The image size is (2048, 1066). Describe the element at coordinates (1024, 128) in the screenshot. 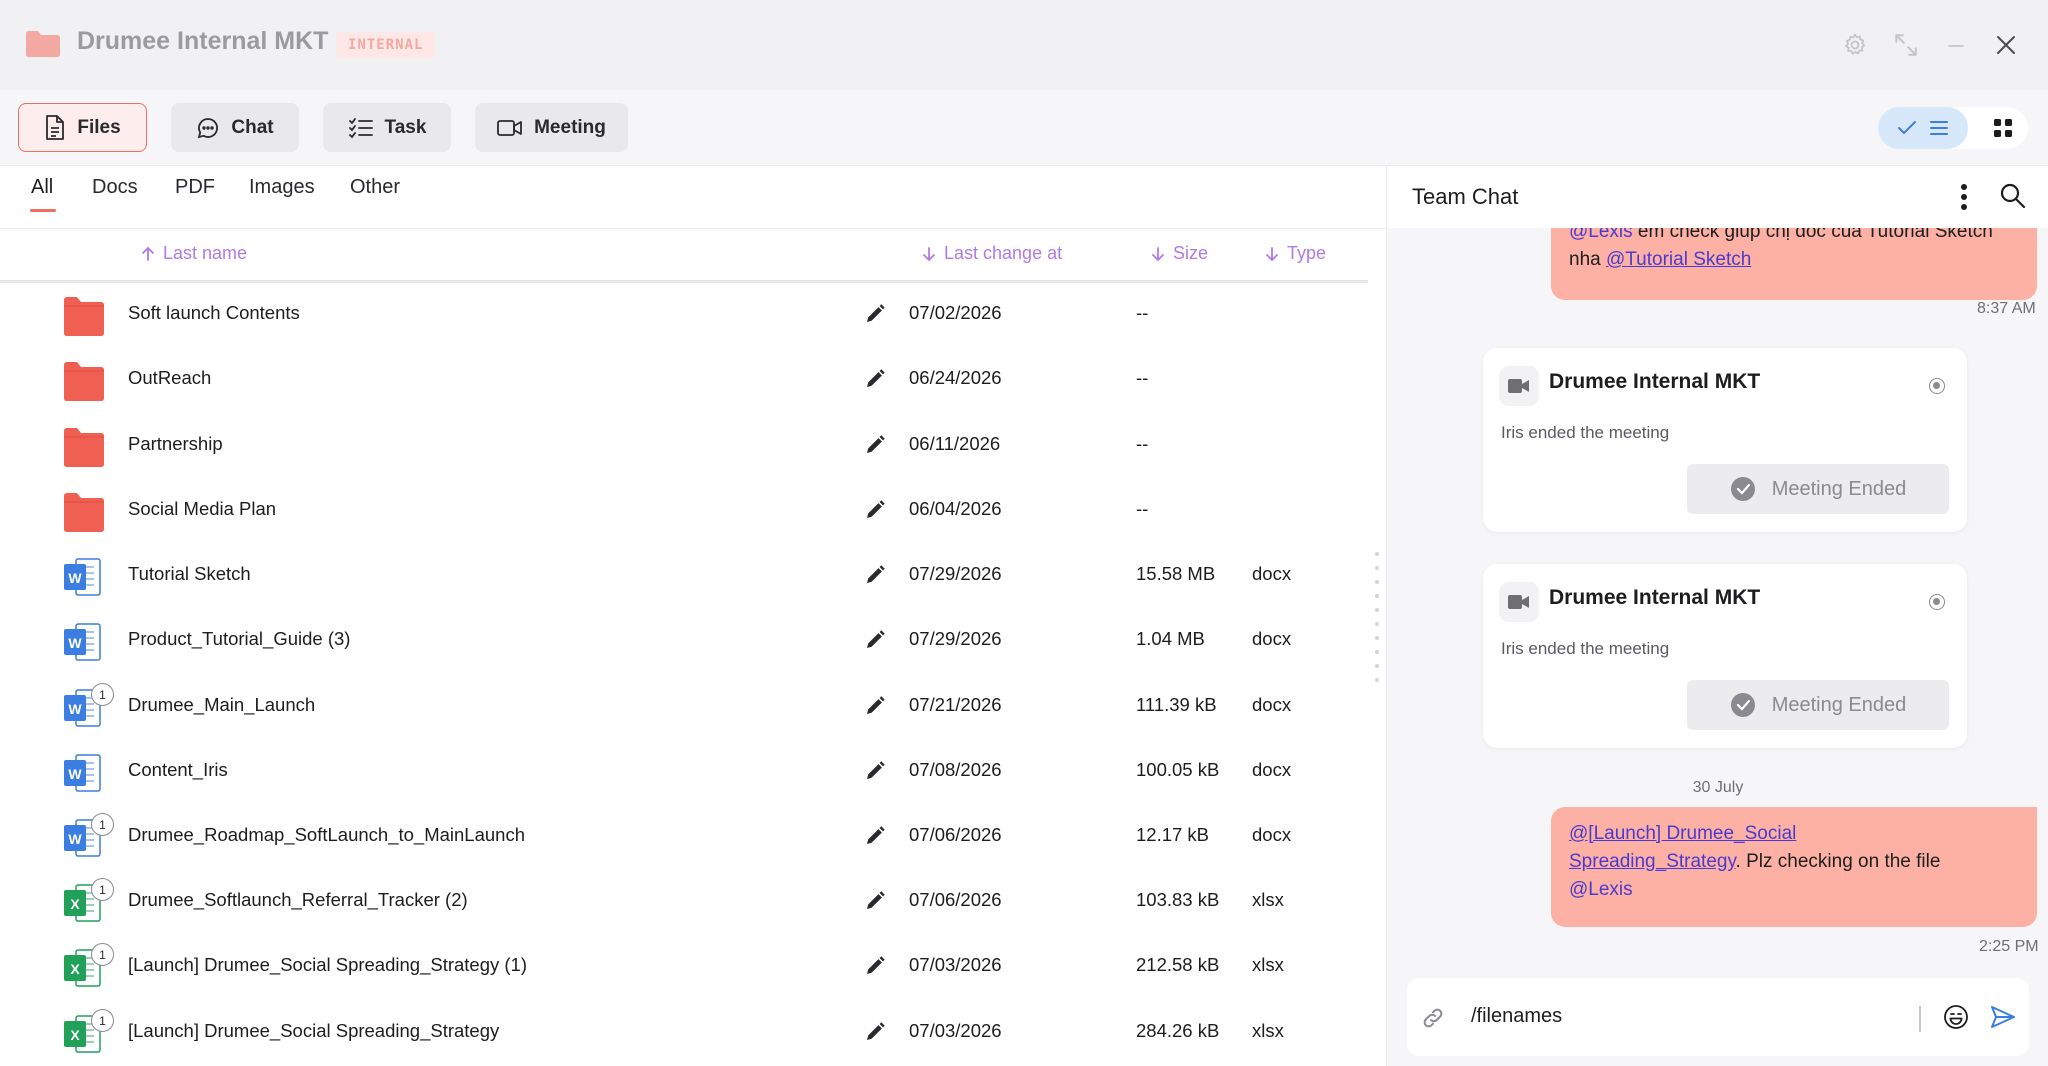

I see `main-tabs-bar: Files Chat Task Meeting` at that location.